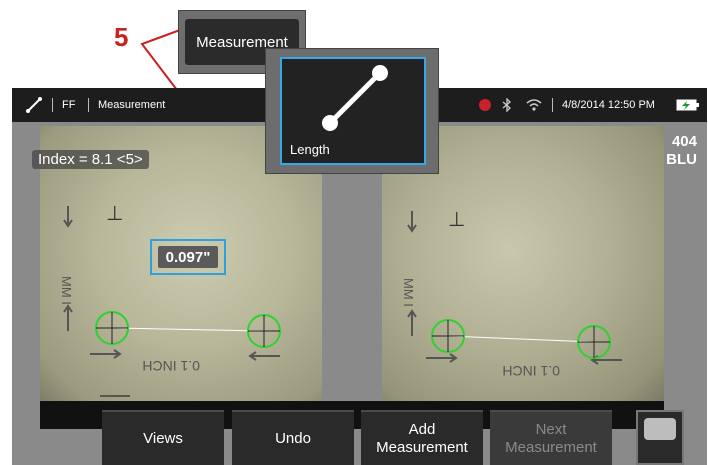  Describe the element at coordinates (687, 105) in the screenshot. I see `battery-charging-icon` at that location.